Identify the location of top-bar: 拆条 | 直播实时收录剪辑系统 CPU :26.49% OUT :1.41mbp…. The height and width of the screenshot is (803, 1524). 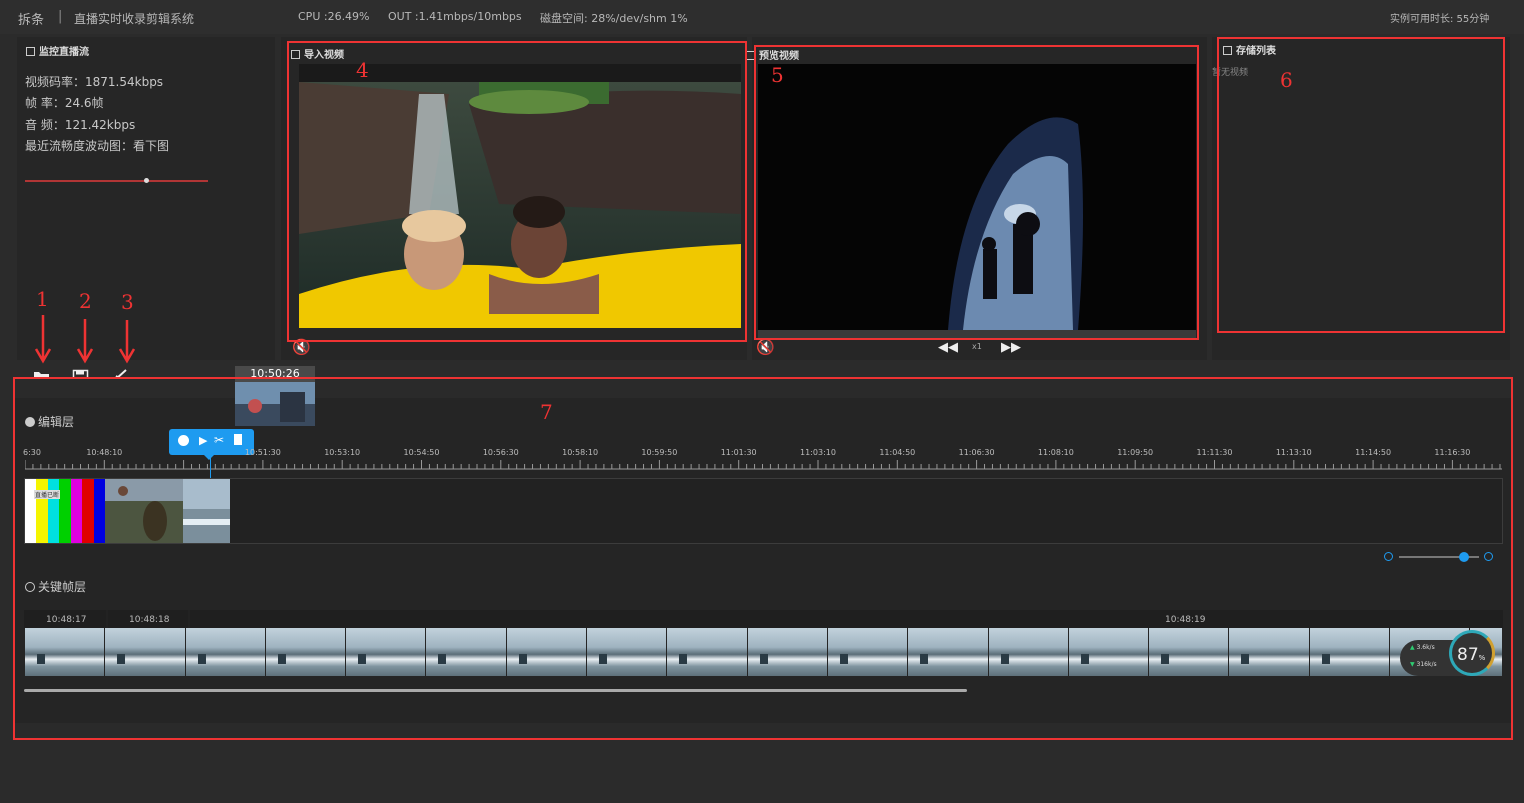
(762, 17).